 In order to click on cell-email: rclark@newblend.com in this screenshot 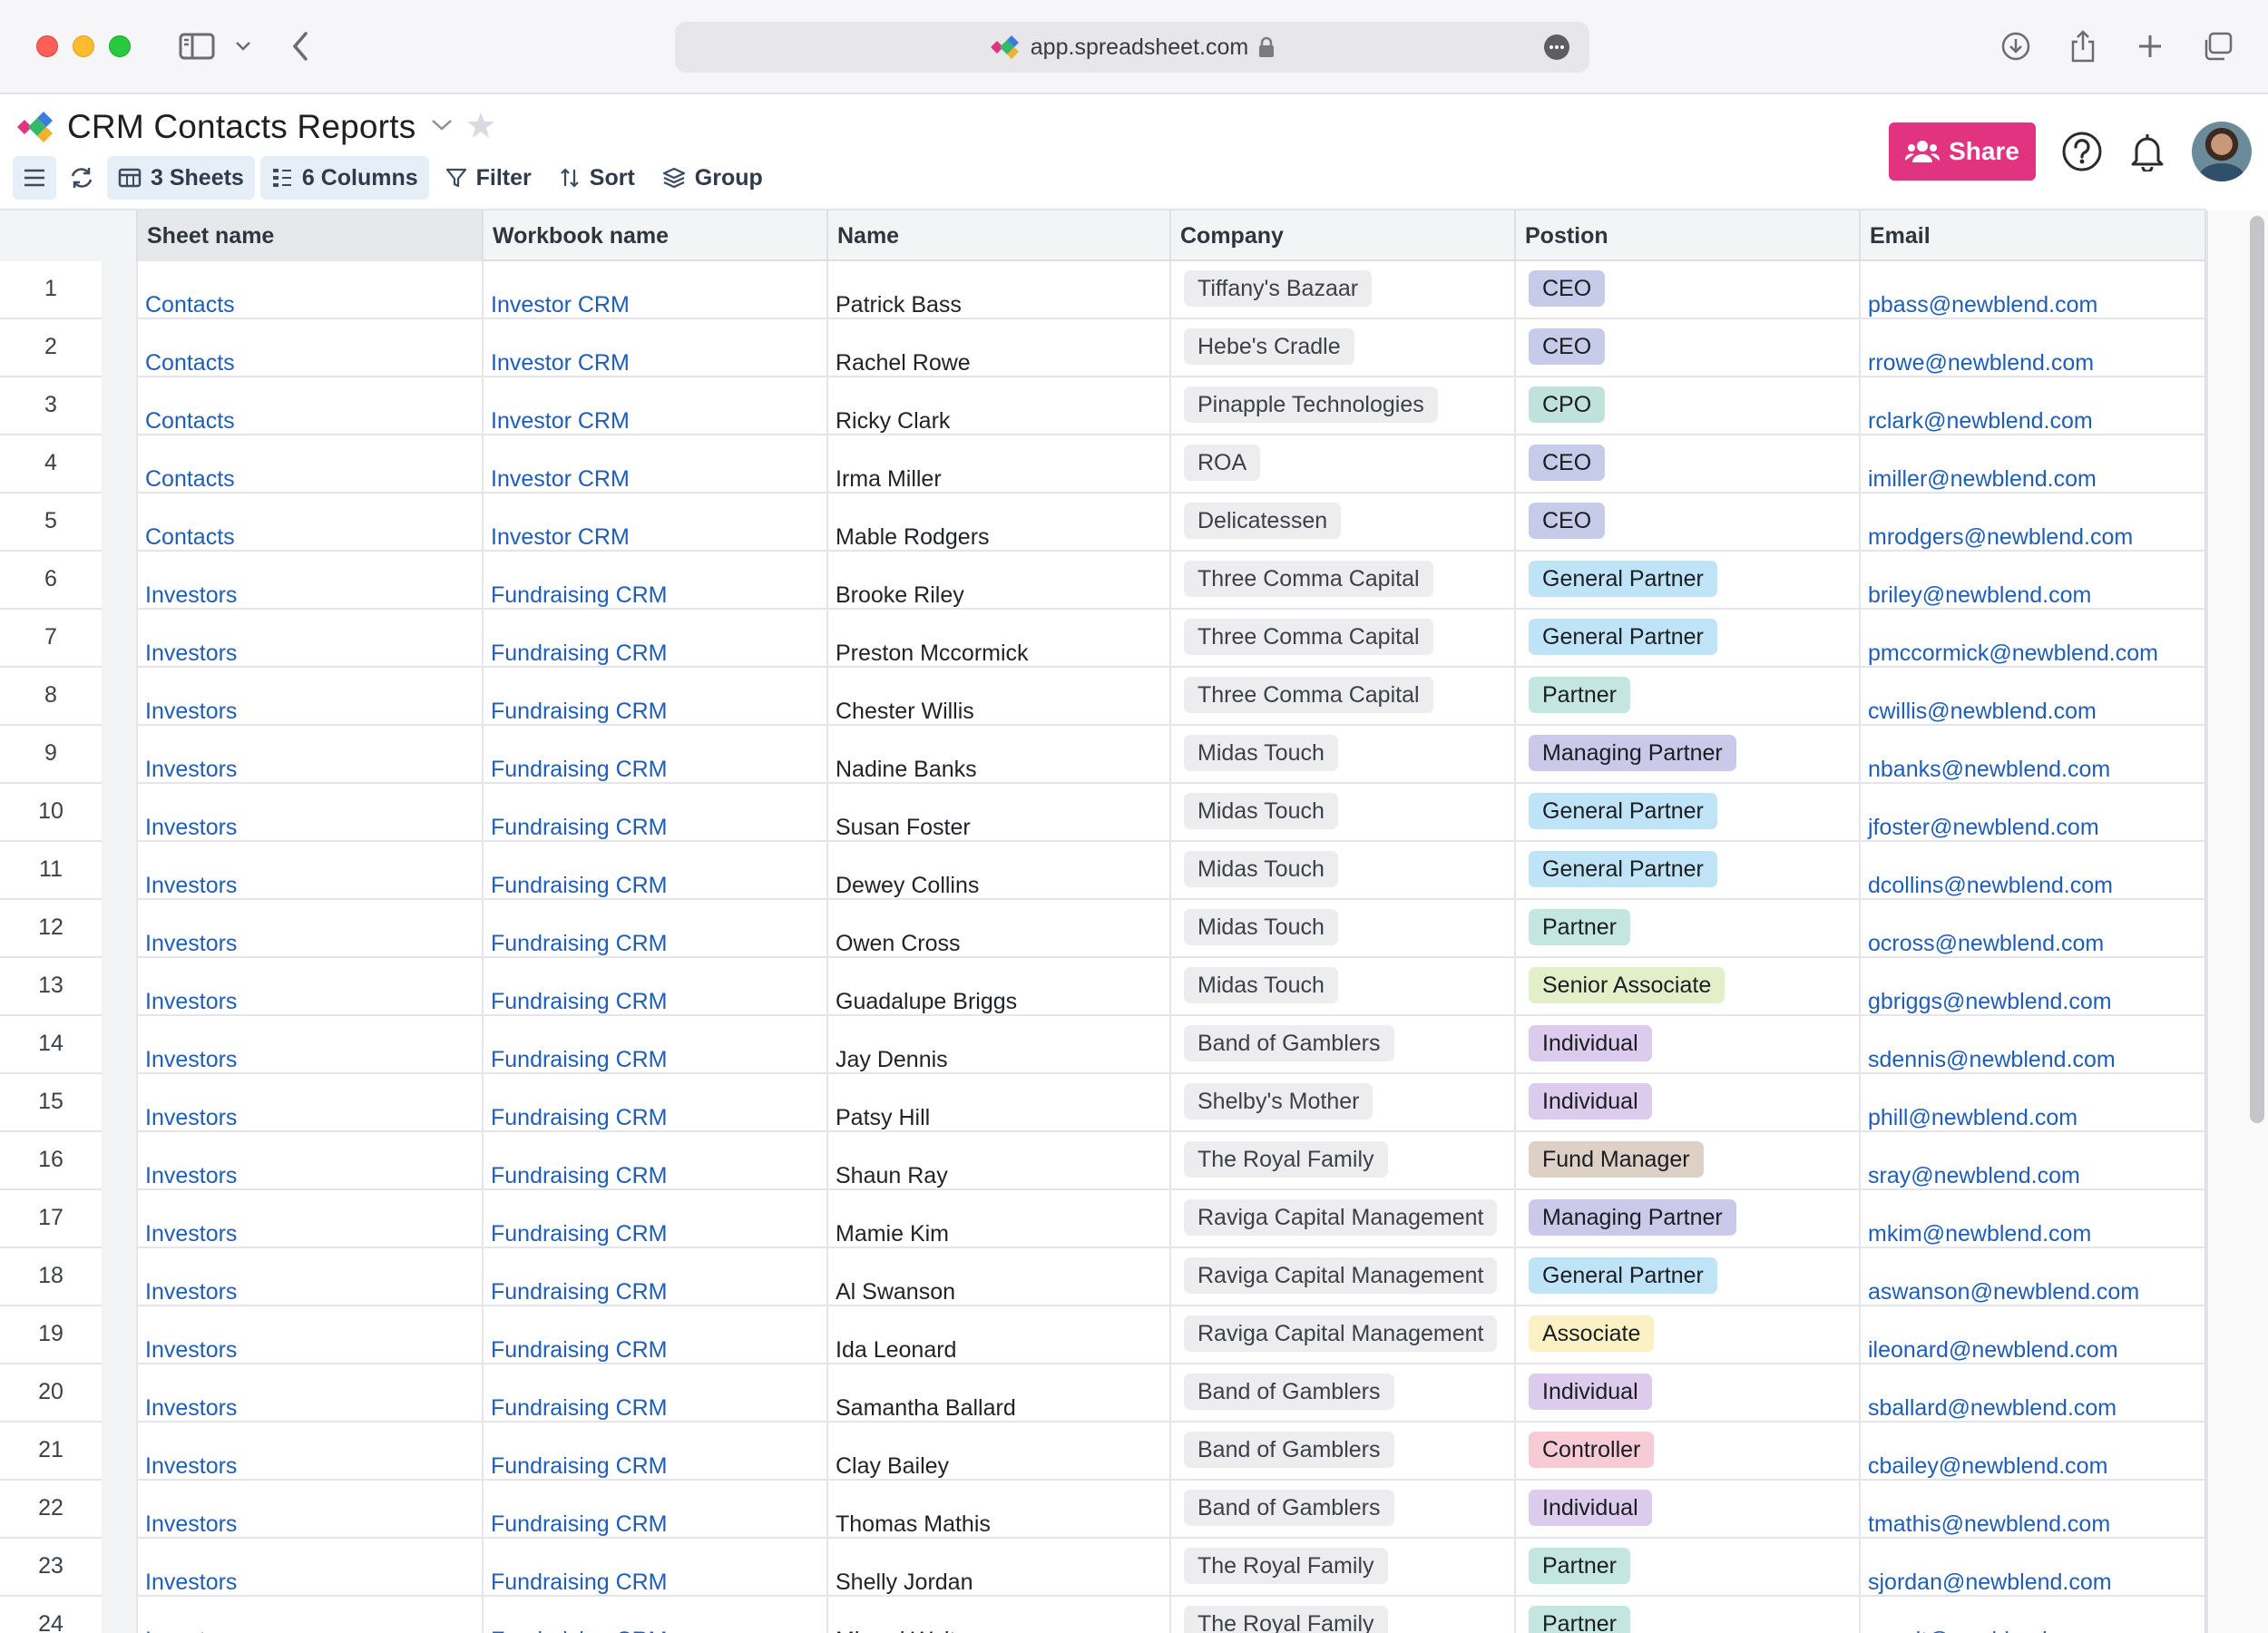, I will do `click(2034, 406)`.